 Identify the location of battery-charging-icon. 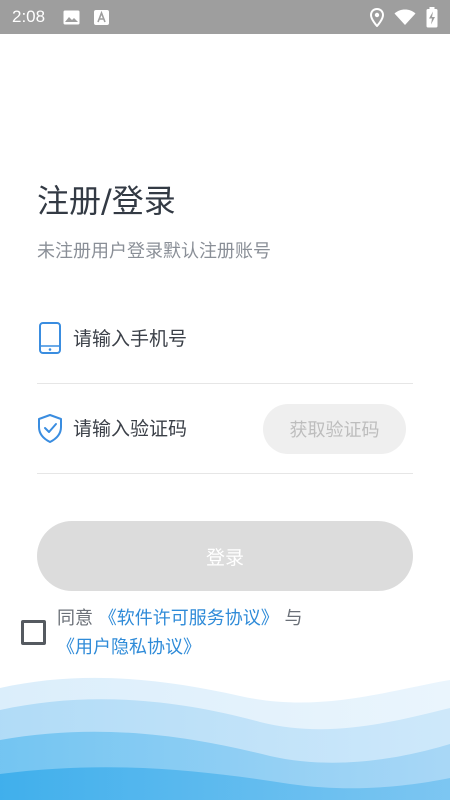
(432, 16).